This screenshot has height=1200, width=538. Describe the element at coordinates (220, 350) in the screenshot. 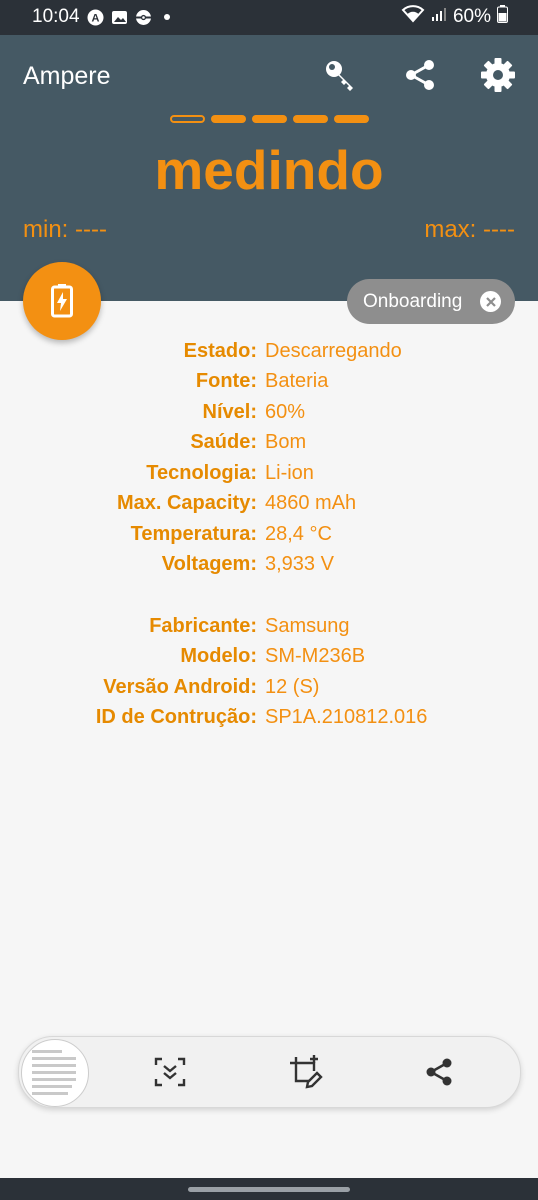

I see `info-label: Estado:` at that location.